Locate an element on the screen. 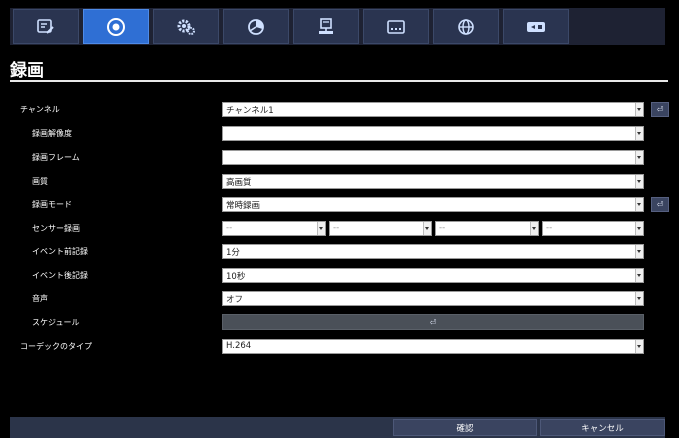  sensor-select-4: -- is located at coordinates (593, 228).